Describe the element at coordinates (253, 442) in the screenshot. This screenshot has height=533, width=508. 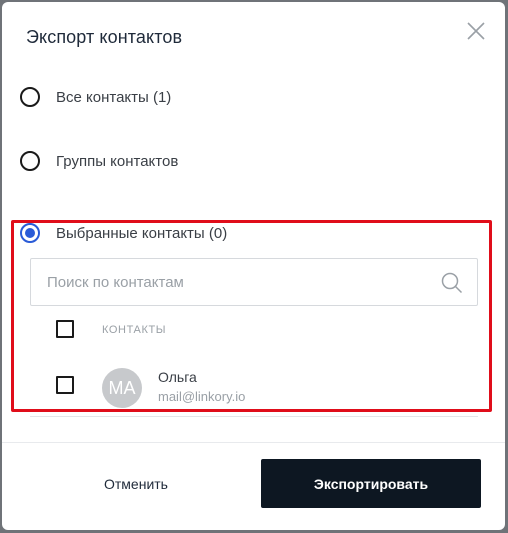
I see `footer-divider` at that location.